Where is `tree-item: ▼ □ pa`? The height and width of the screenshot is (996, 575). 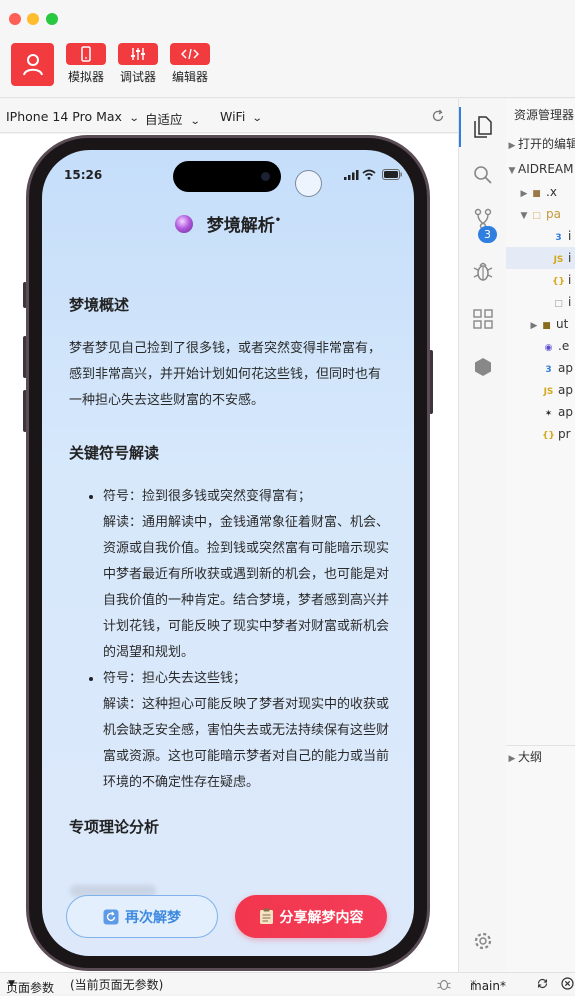 tree-item: ▼ □ pa is located at coordinates (546, 214).